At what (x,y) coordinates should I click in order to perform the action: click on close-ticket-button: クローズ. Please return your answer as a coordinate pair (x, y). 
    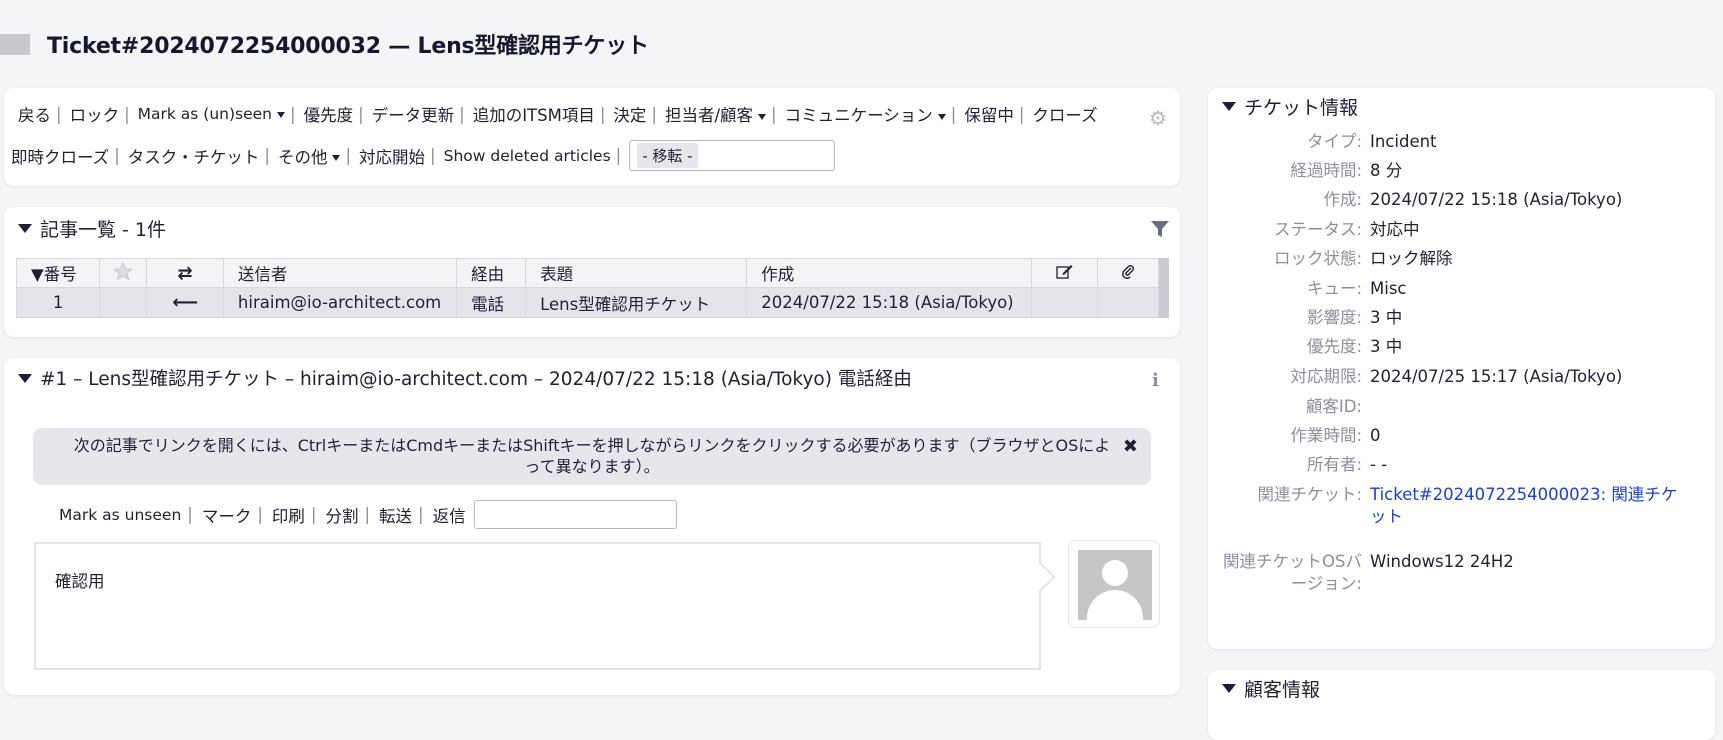
    Looking at the image, I should click on (1064, 114).